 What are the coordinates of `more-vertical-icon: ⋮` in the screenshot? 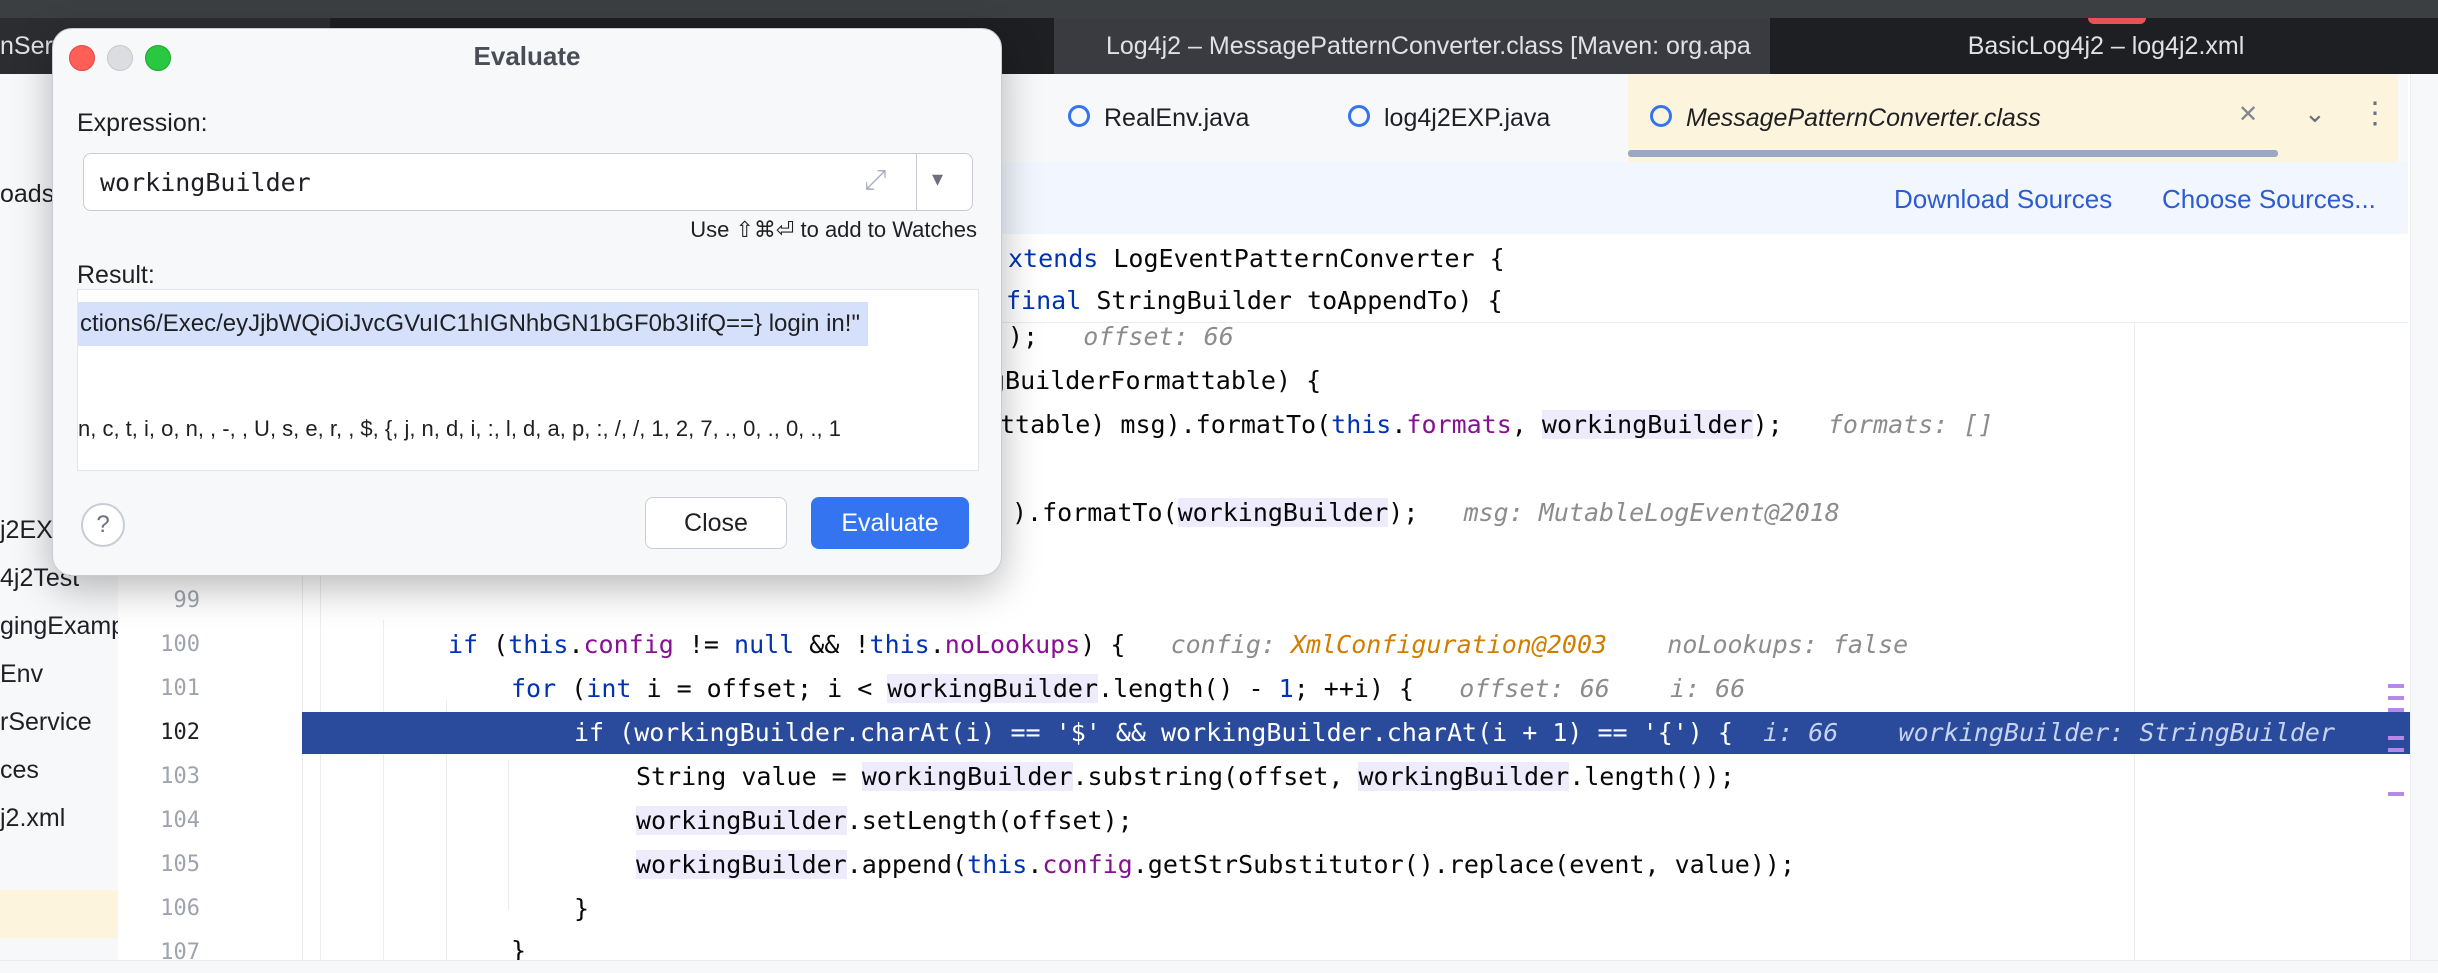 It's located at (2375, 113).